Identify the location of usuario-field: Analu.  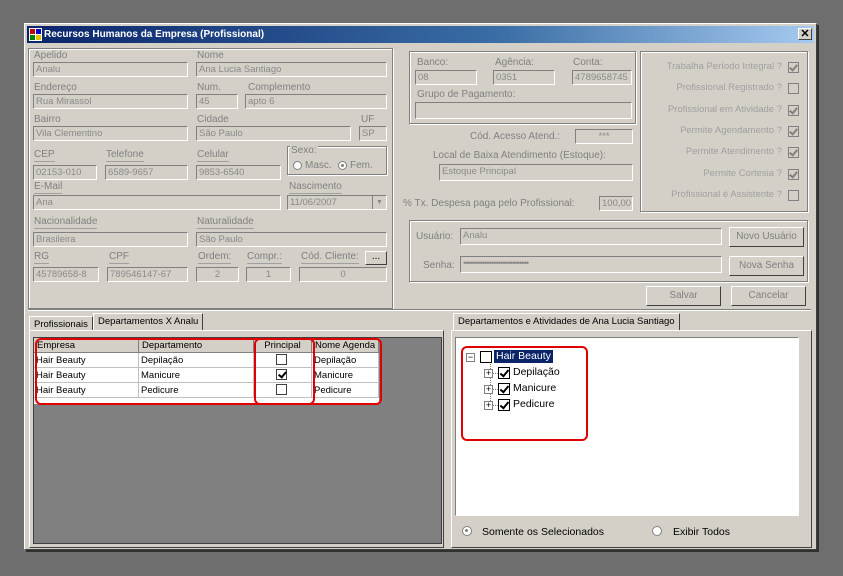
(591, 236).